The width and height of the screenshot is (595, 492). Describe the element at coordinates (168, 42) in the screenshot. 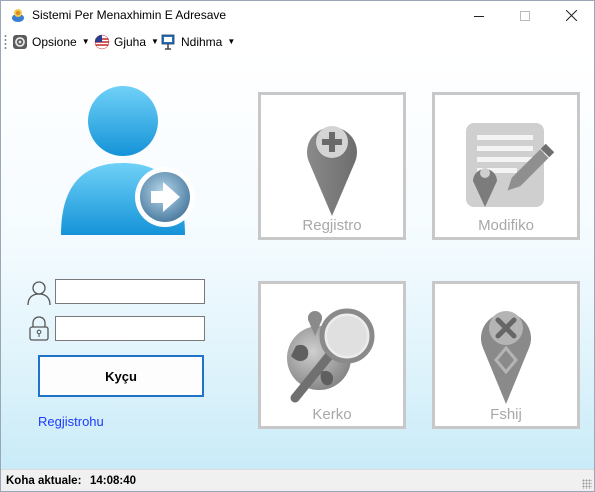

I see `help-icon` at that location.